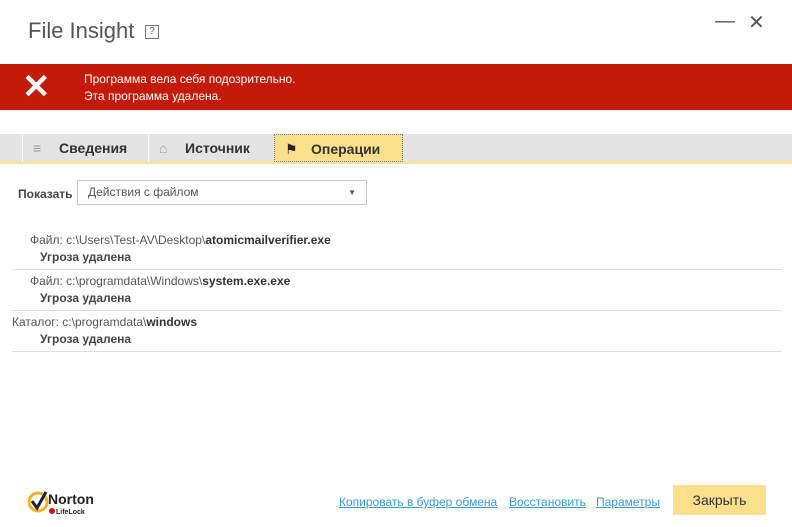  I want to click on filter-label: Показать, so click(45, 194).